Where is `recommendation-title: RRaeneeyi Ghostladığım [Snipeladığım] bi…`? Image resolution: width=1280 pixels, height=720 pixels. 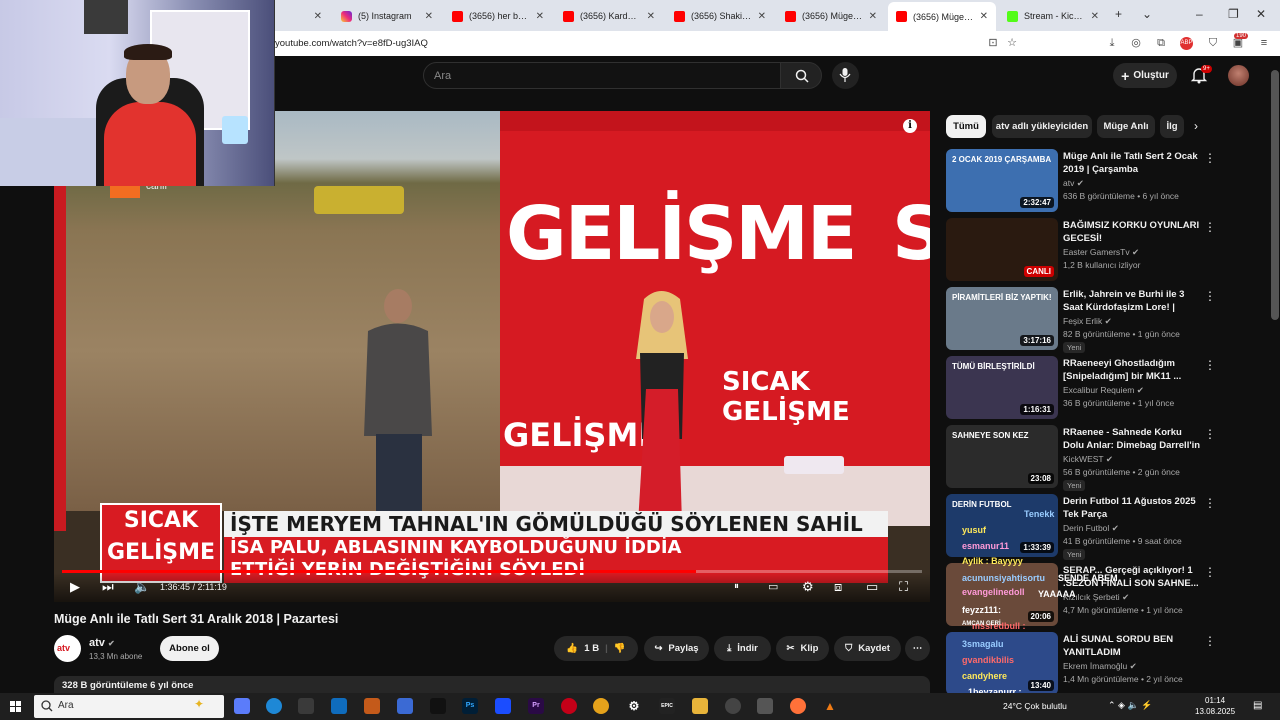
recommendation-title: RRaeneeyi Ghostladığım [Snipeladığım] bi… is located at coordinates (1132, 370).